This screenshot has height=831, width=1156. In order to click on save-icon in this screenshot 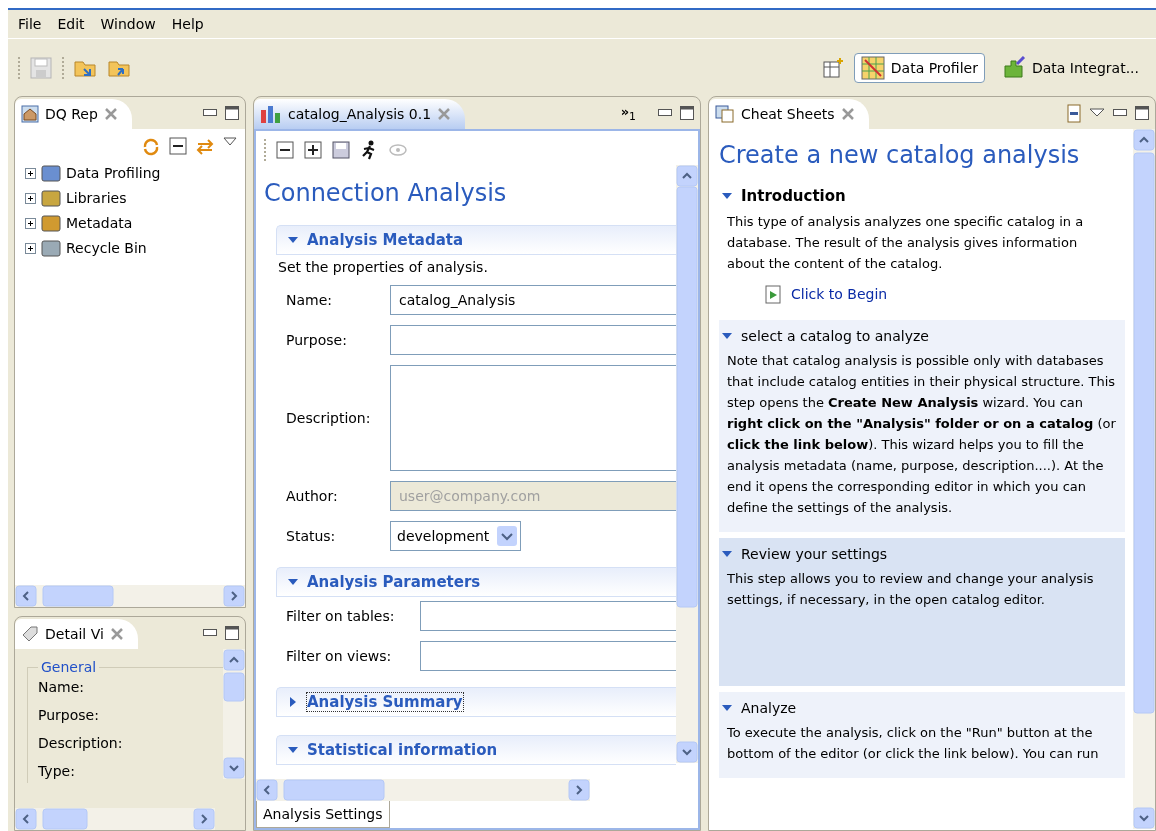, I will do `click(341, 150)`.